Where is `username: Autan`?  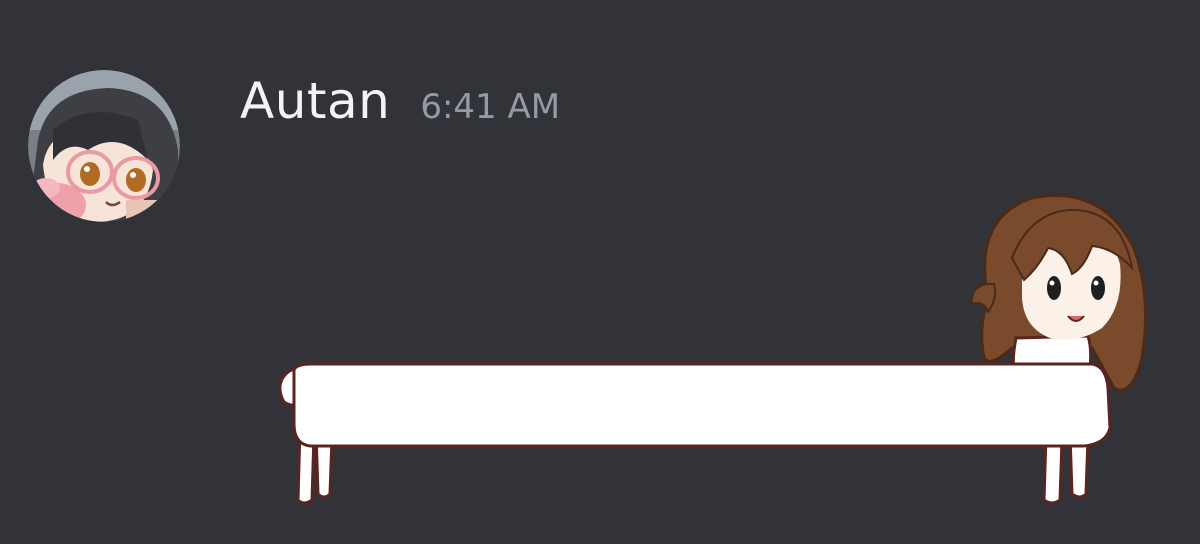
username: Autan is located at coordinates (315, 101).